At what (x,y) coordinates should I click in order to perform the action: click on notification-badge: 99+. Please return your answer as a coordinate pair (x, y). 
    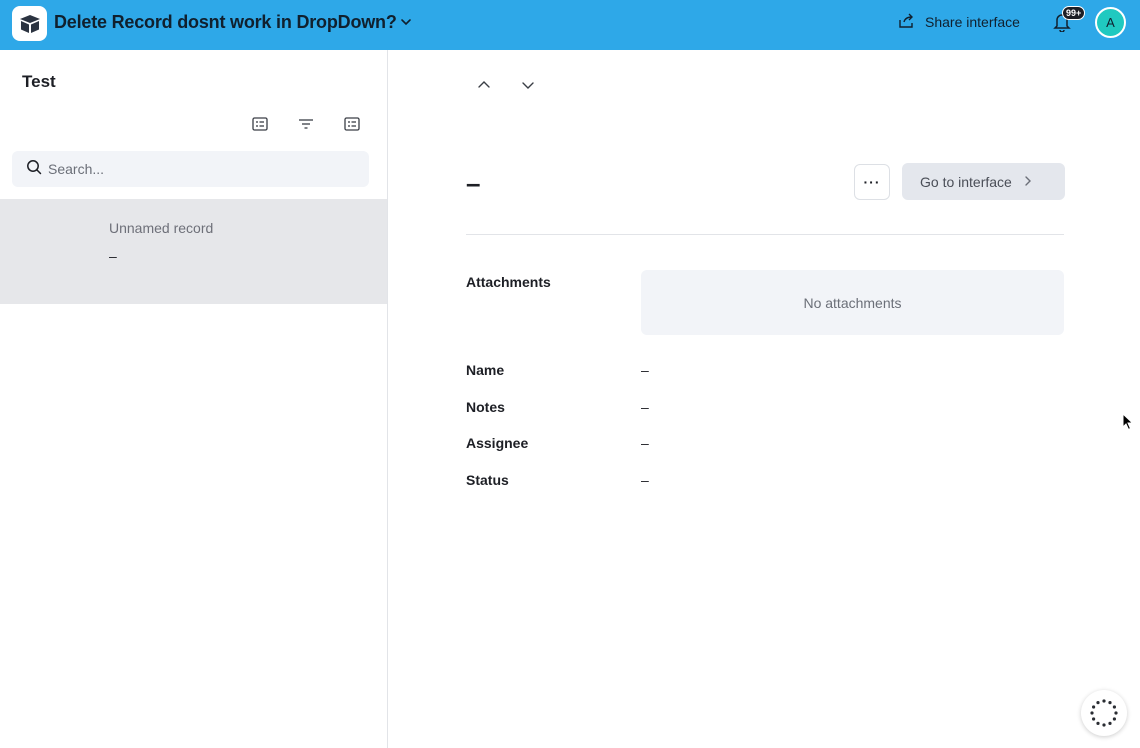
    Looking at the image, I should click on (1074, 13).